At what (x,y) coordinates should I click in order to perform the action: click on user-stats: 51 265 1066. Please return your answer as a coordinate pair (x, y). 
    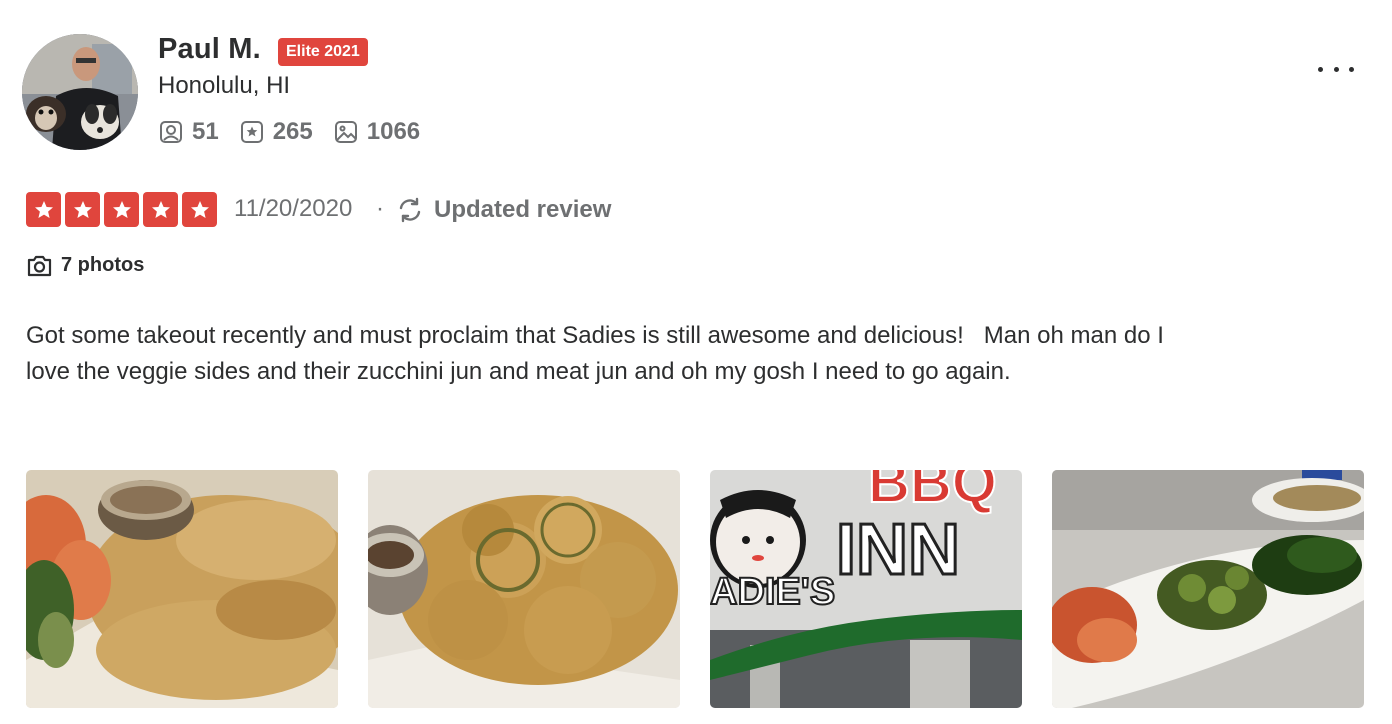
    Looking at the image, I should click on (299, 132).